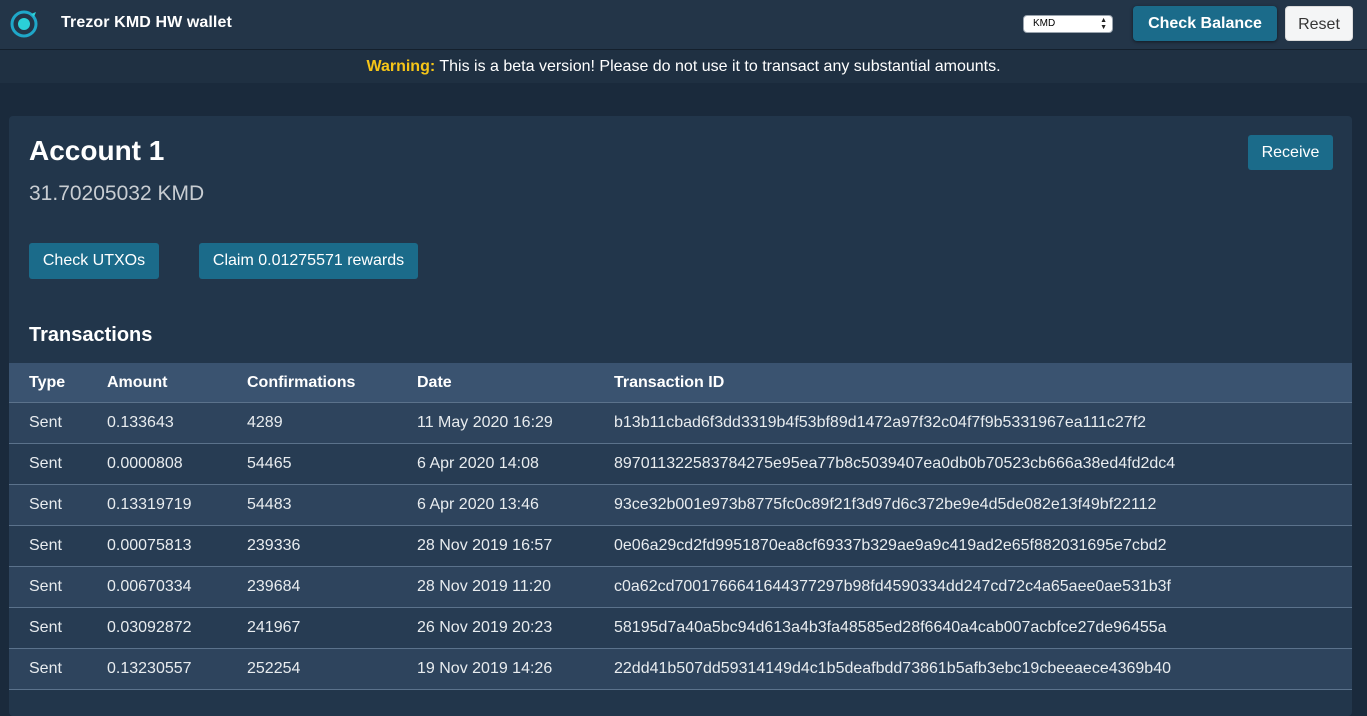 The image size is (1367, 716). Describe the element at coordinates (97, 150) in the screenshot. I see `account-title: Account 1` at that location.